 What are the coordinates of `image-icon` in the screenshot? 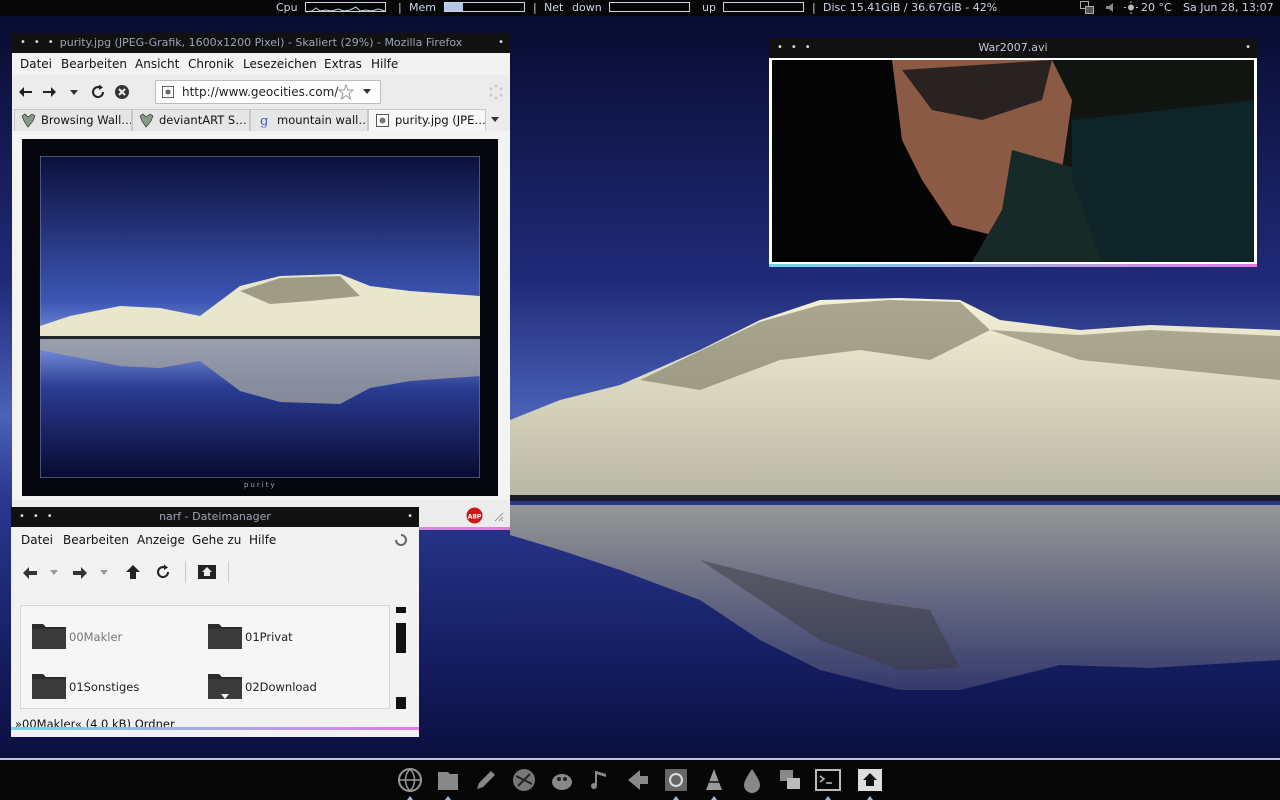 It's located at (382, 120).